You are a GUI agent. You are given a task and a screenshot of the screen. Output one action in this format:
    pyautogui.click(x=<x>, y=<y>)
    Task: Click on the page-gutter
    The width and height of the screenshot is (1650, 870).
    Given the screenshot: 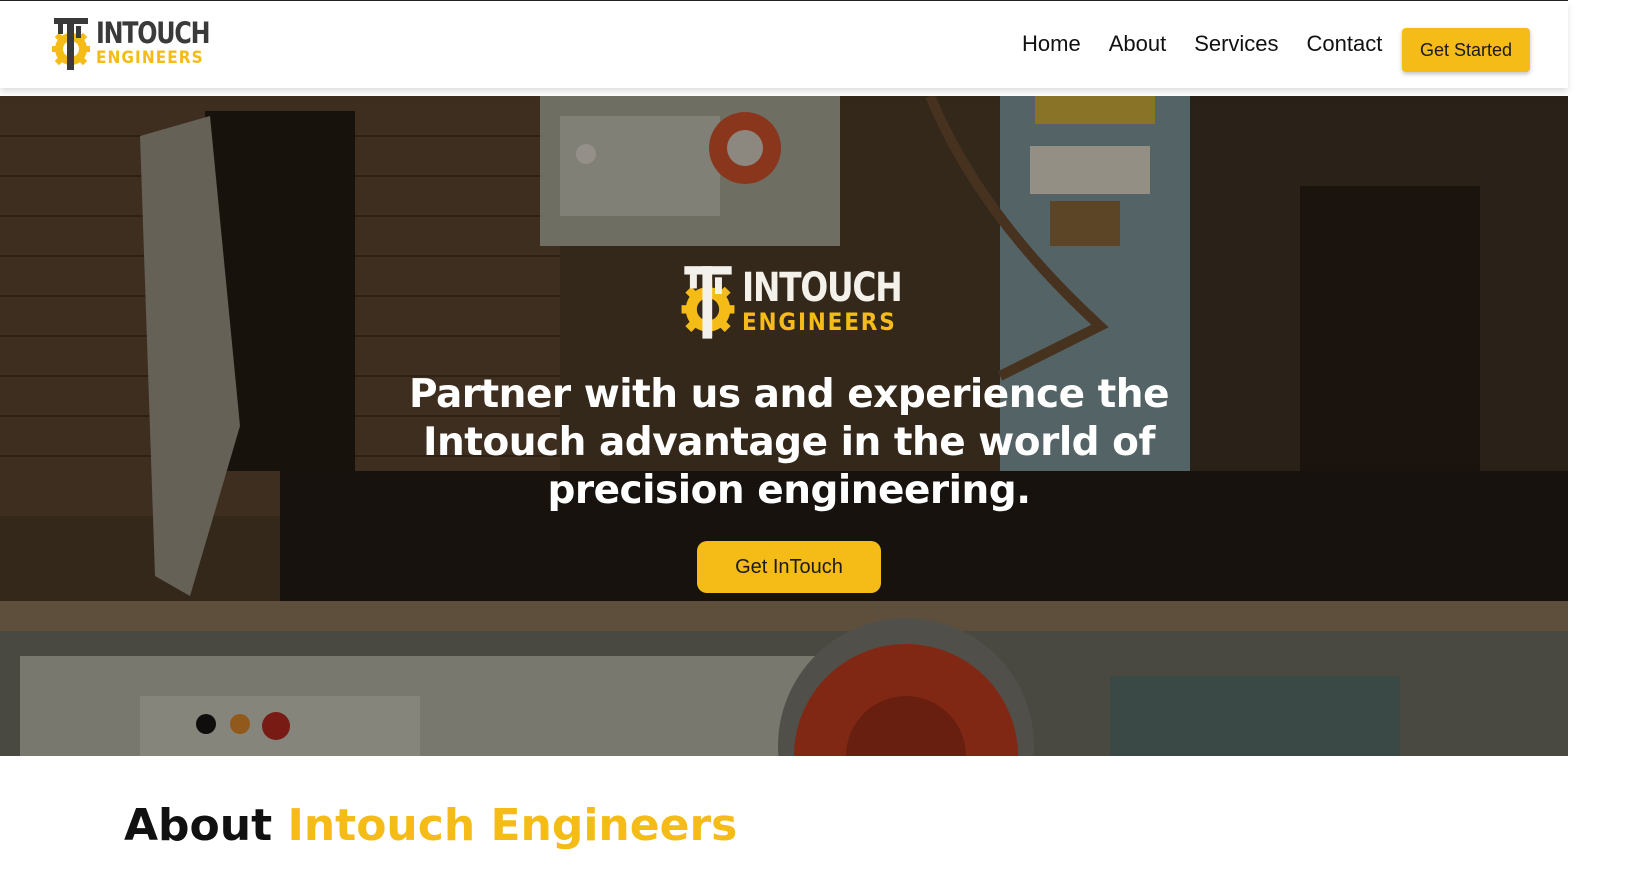 What is the action you would take?
    pyautogui.click(x=1609, y=435)
    